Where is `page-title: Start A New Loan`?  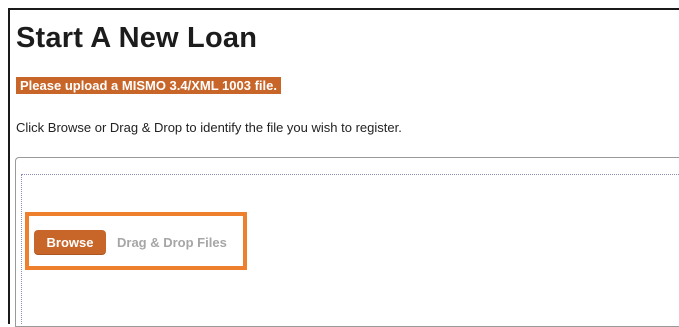
page-title: Start A New Loan is located at coordinates (137, 38).